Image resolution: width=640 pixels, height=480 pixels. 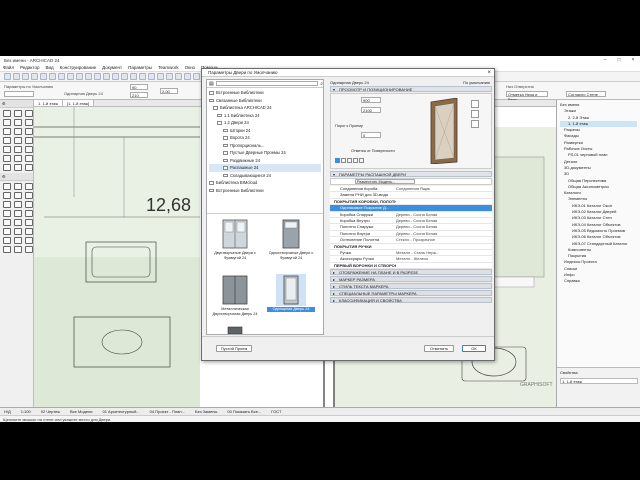 I want to click on view-front-button, so click(x=475, y=114).